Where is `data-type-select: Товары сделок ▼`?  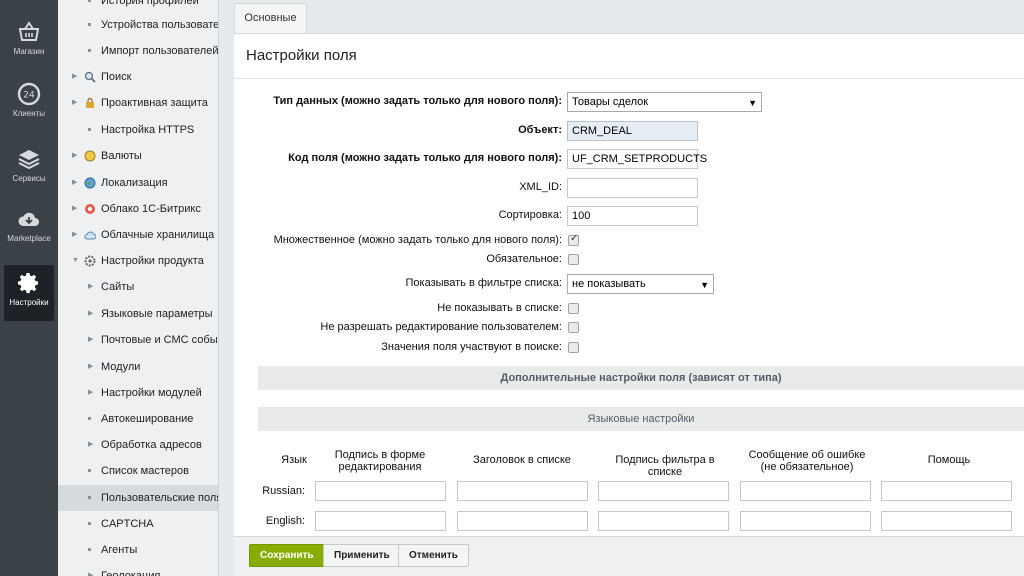 data-type-select: Товары сделок ▼ is located at coordinates (664, 102).